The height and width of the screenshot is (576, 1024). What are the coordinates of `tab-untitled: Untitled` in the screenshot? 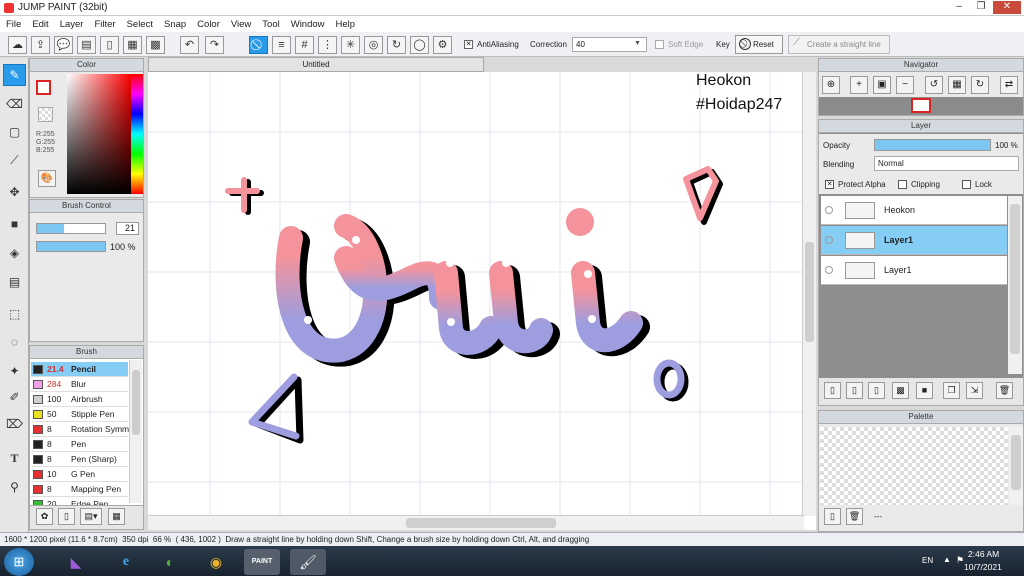 It's located at (316, 64).